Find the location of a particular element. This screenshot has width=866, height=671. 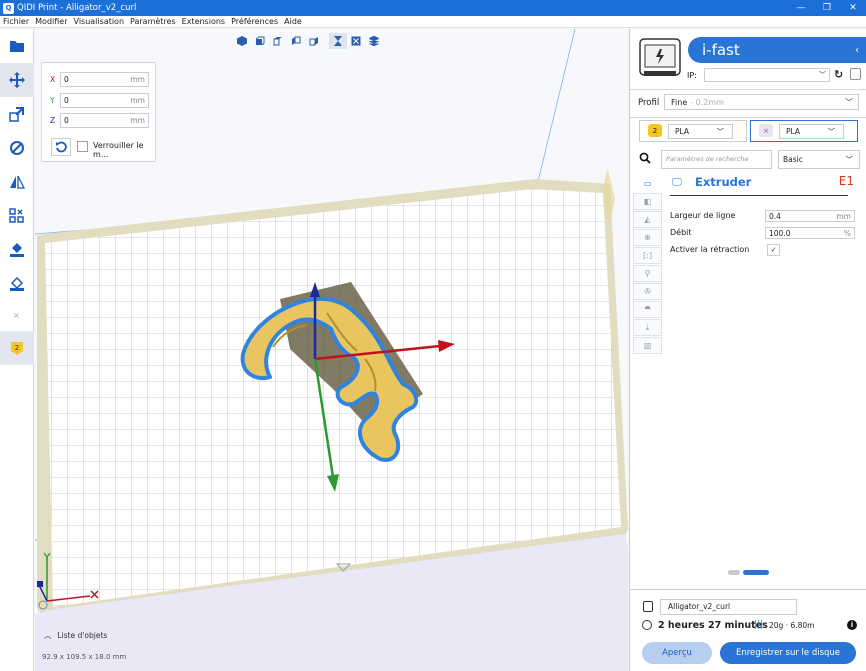

menu-extensions: Extensions is located at coordinates (203, 21).